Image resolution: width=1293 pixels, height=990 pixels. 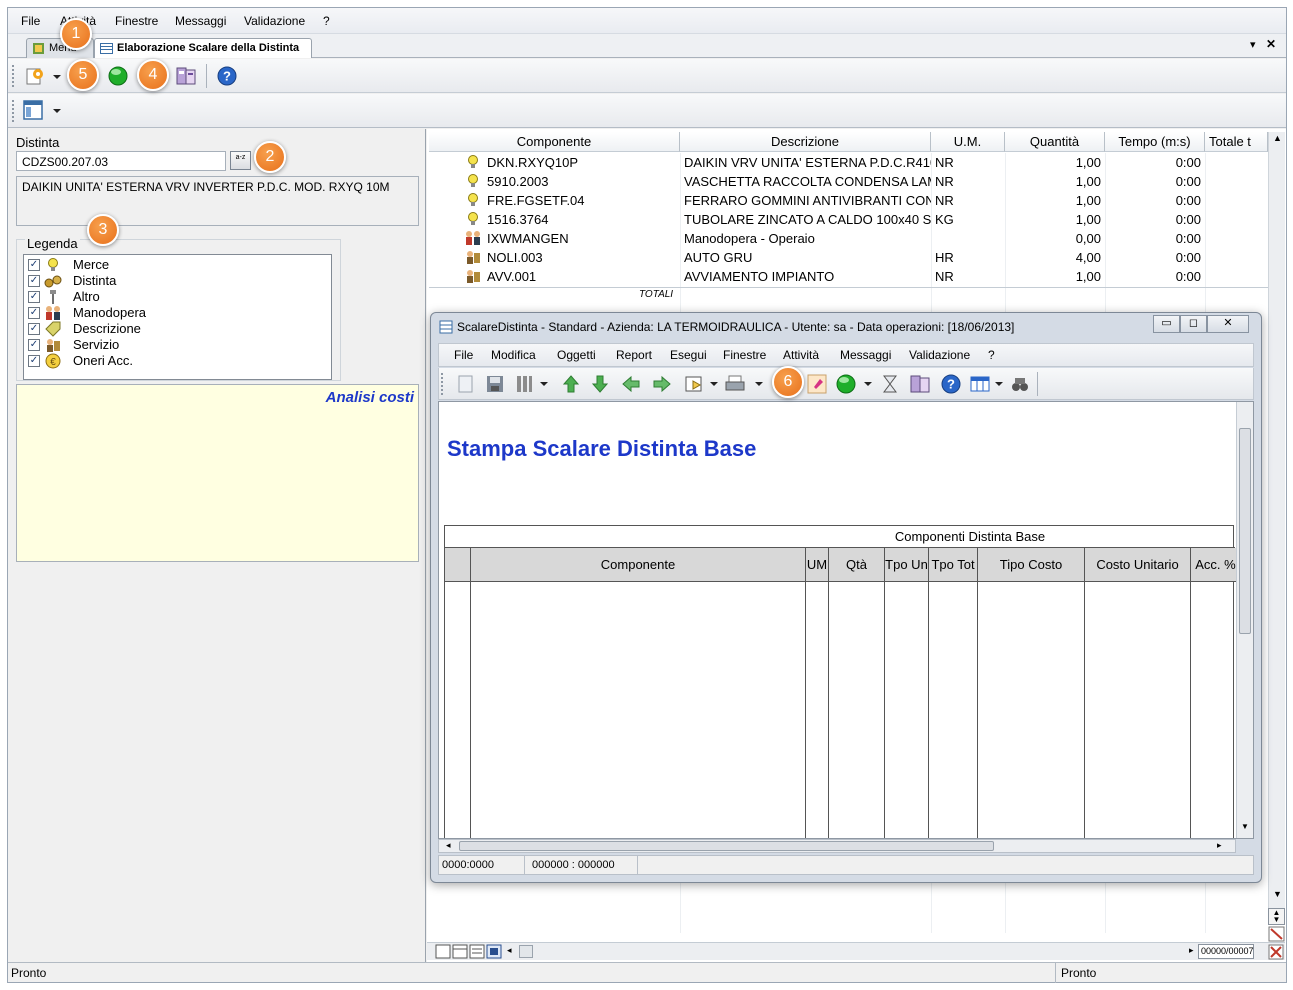 I want to click on column-header-um: U.M., so click(x=968, y=142).